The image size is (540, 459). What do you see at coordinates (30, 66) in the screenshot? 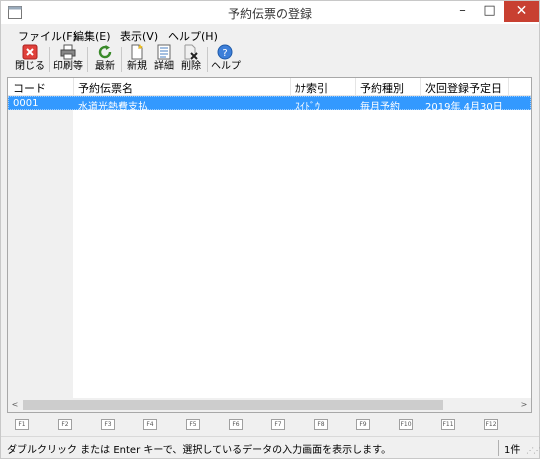
I see `close-label: 閉じる` at bounding box center [30, 66].